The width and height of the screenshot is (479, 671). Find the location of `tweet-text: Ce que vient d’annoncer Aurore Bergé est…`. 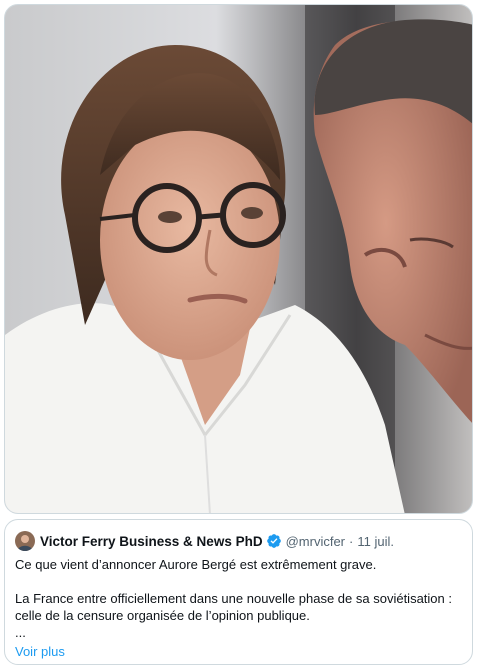

tweet-text: Ce que vient d’annoncer Aurore Bergé est… is located at coordinates (238, 598).